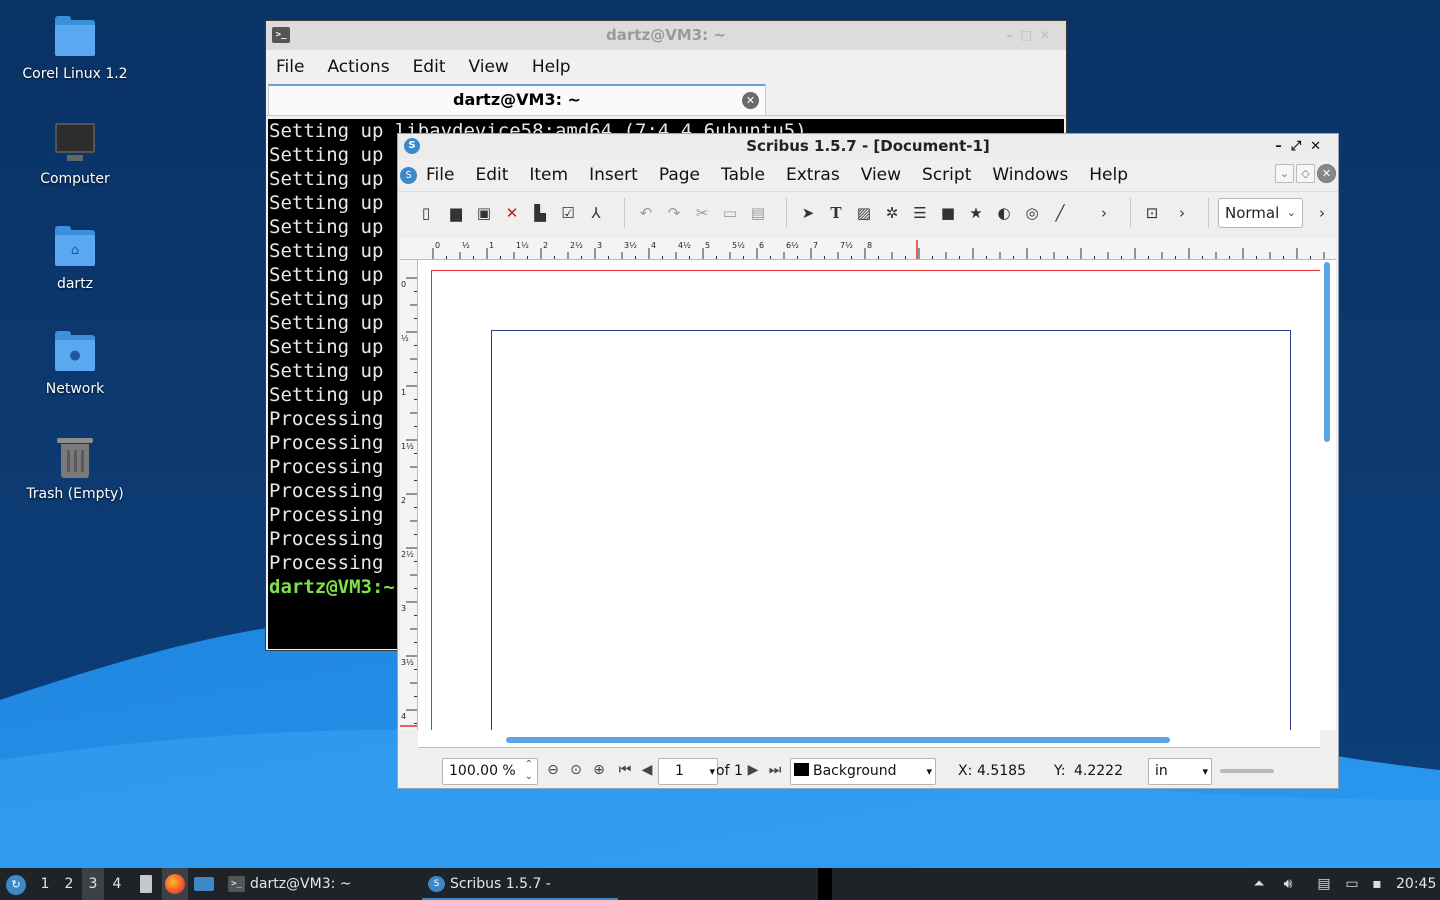  What do you see at coordinates (599, 770) in the screenshot?
I see `zoom-in-icon: ⊕` at bounding box center [599, 770].